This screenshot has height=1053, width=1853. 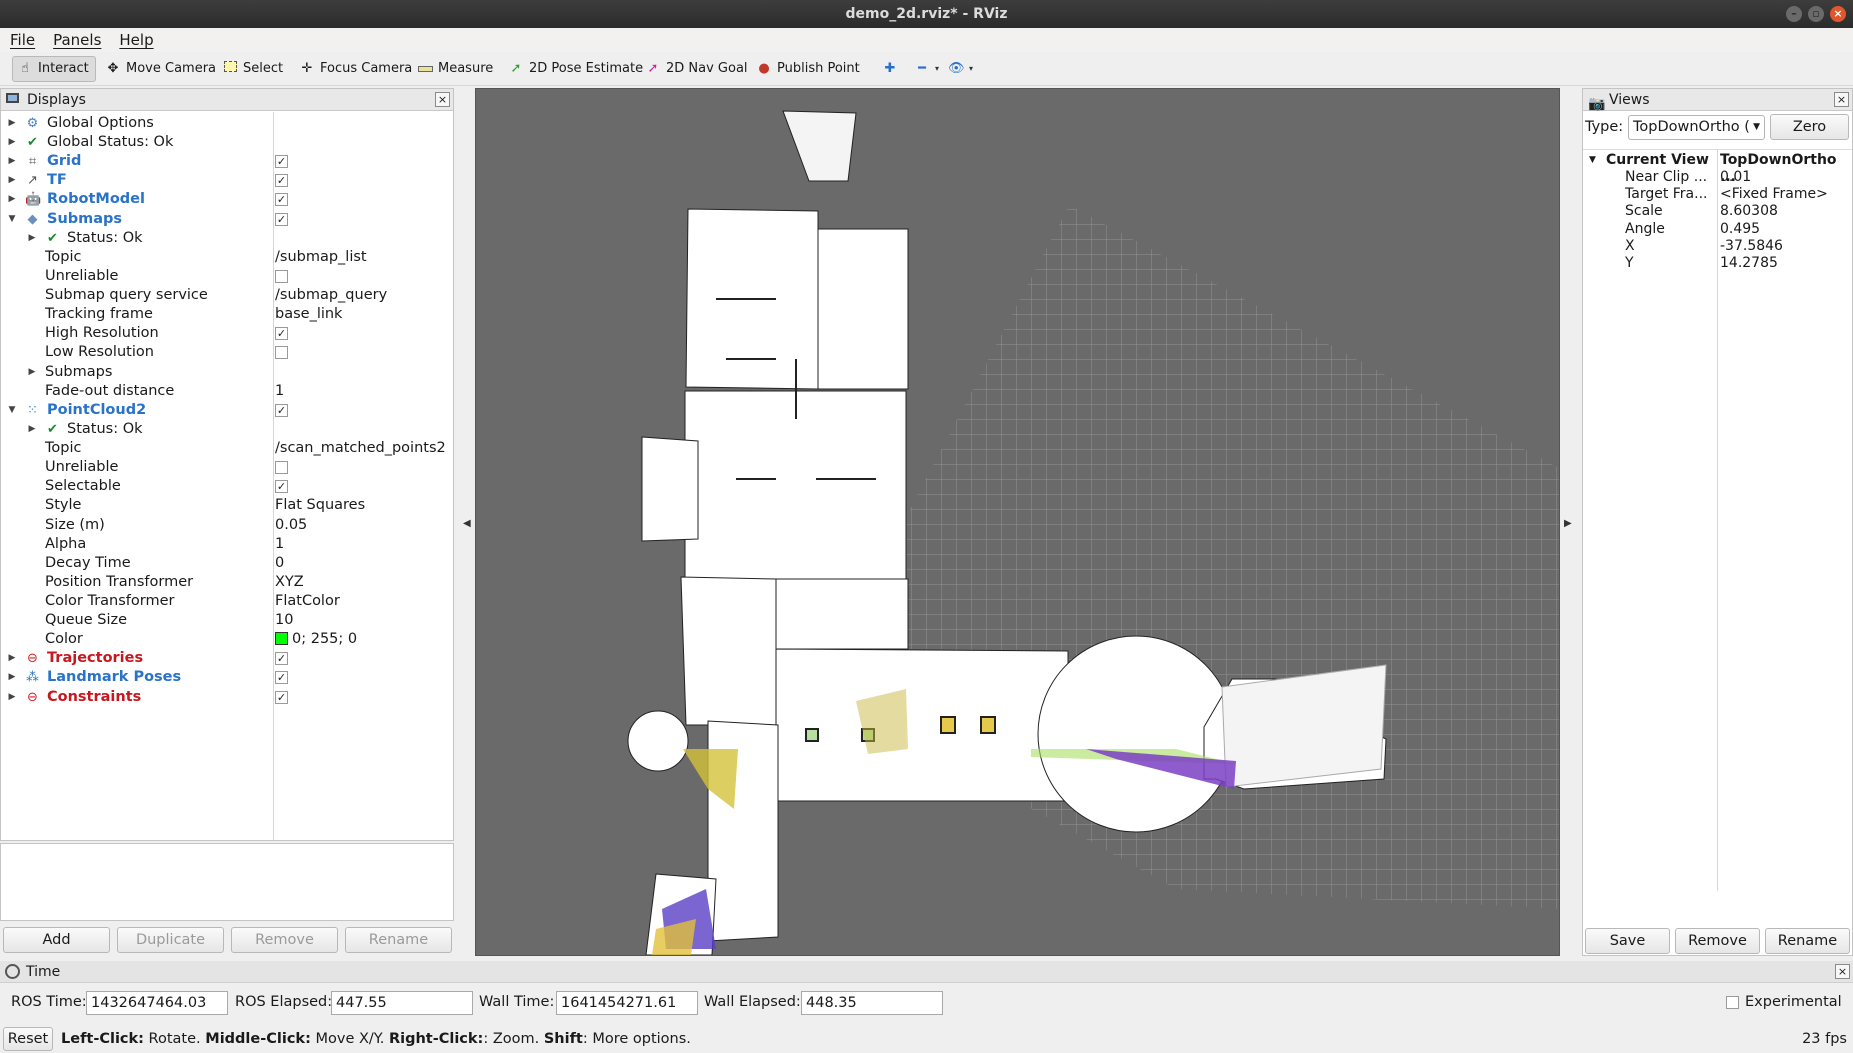 What do you see at coordinates (227, 142) in the screenshot?
I see `display-row: ▶ ✔ Global Status: Ok` at bounding box center [227, 142].